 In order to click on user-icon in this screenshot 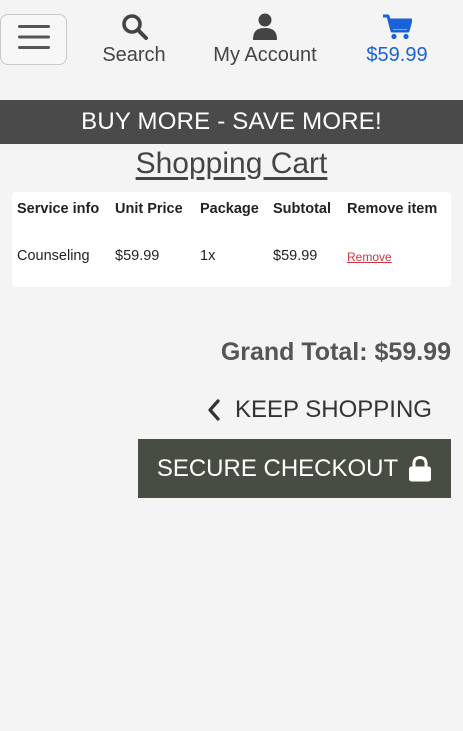, I will do `click(265, 25)`.